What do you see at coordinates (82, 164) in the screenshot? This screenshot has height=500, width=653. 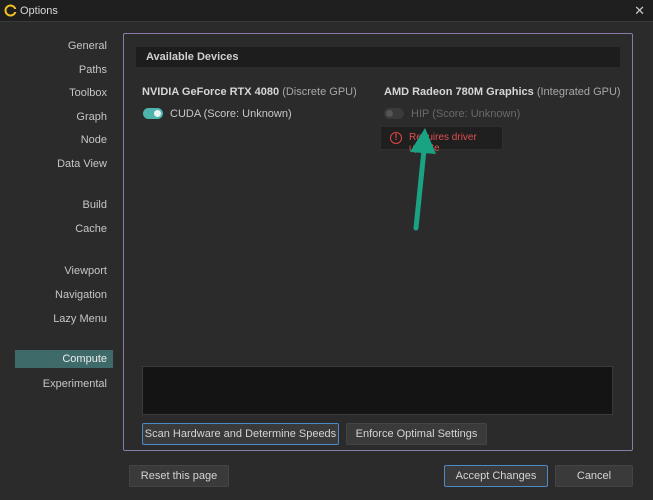 I see `sidebar-item-data-view: Data View` at bounding box center [82, 164].